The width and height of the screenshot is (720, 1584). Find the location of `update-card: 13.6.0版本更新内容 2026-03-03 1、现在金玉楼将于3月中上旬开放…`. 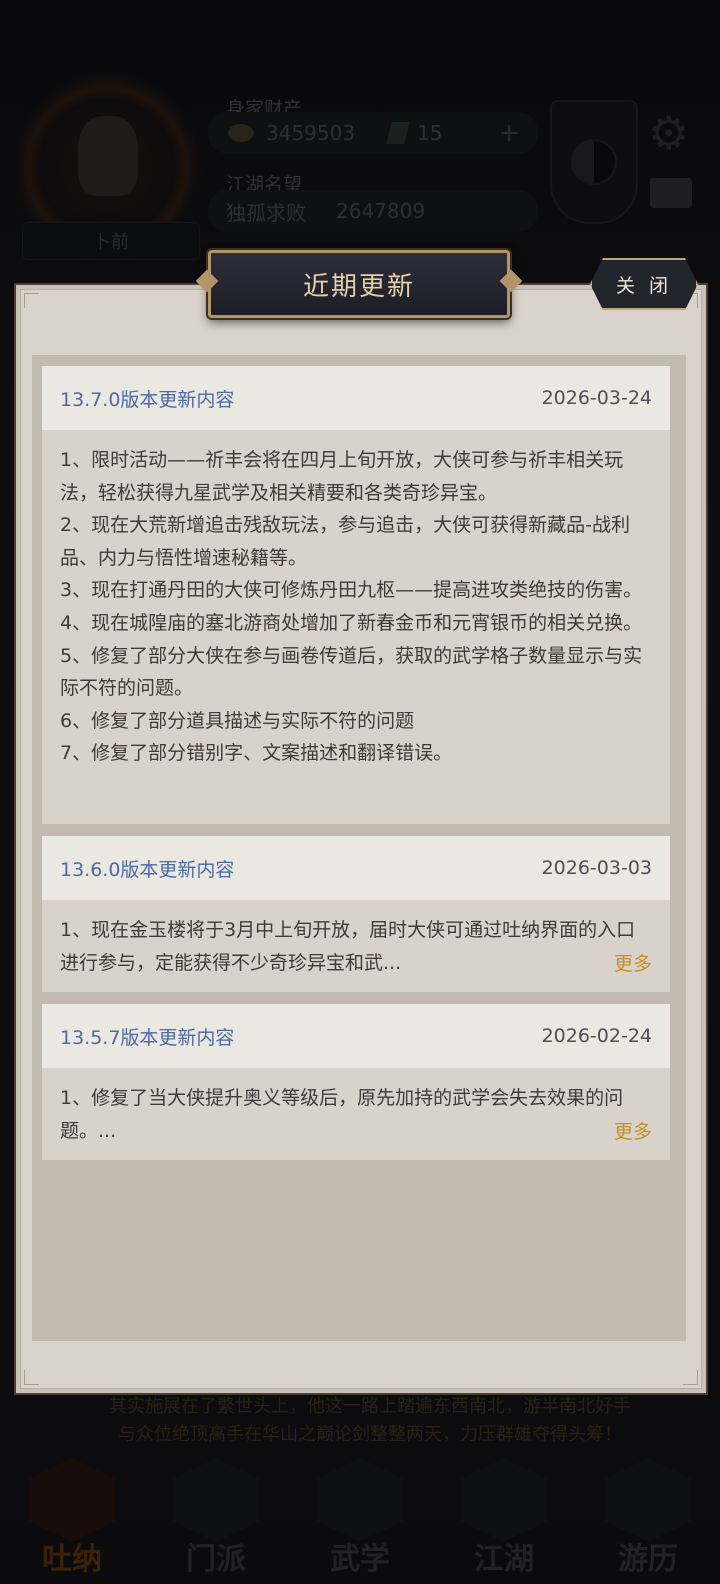

update-card: 13.6.0版本更新内容 2026-03-03 1、现在金玉楼将于3月中上旬开放… is located at coordinates (356, 914).